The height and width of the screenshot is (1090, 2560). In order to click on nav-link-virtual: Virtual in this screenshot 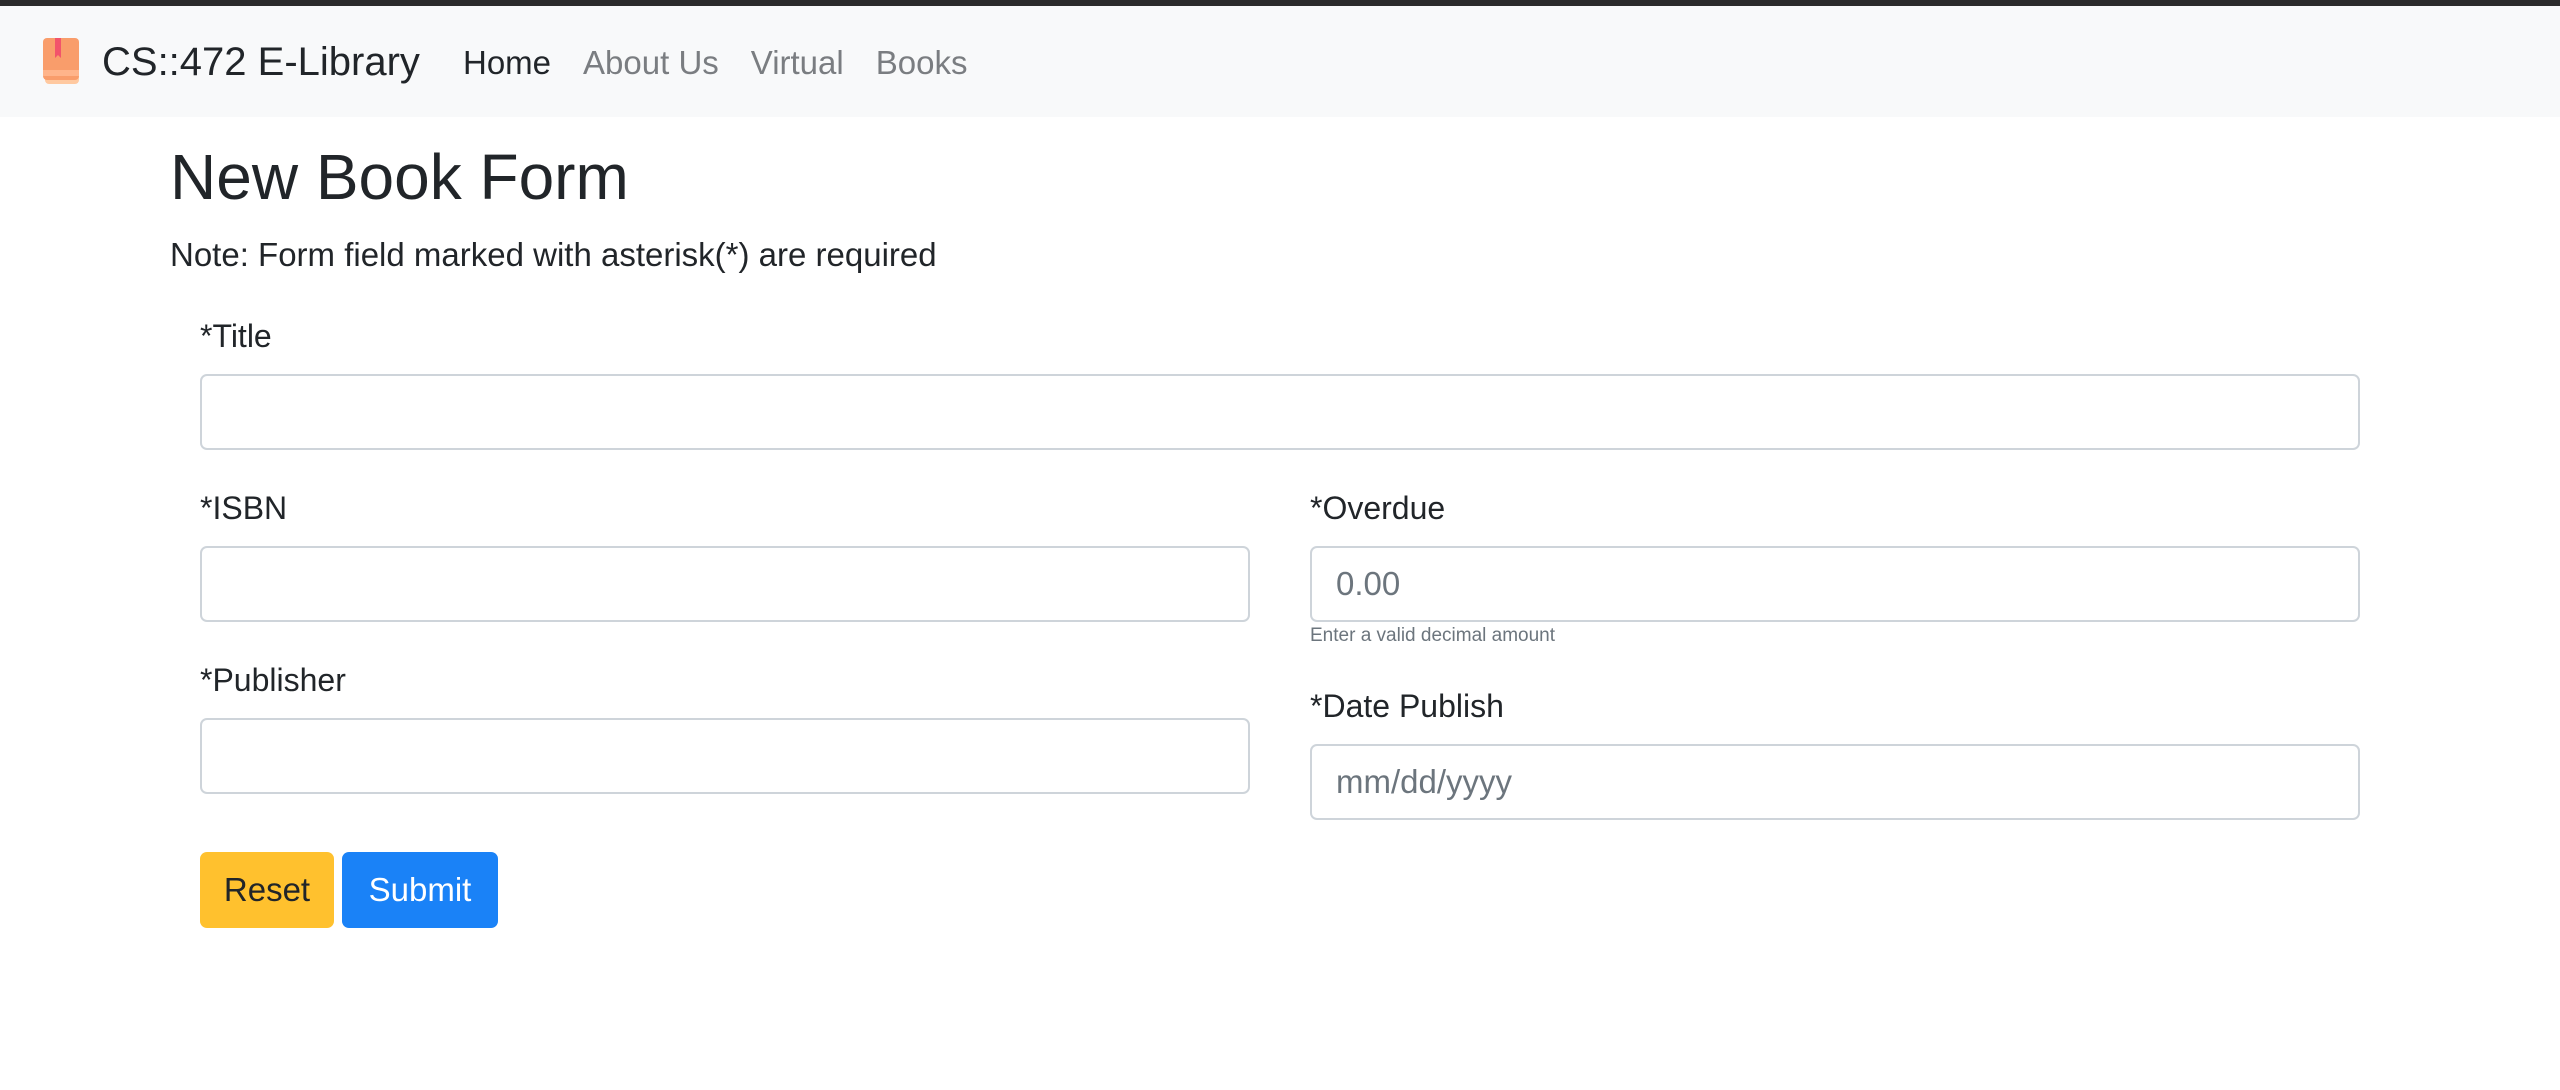, I will do `click(797, 63)`.